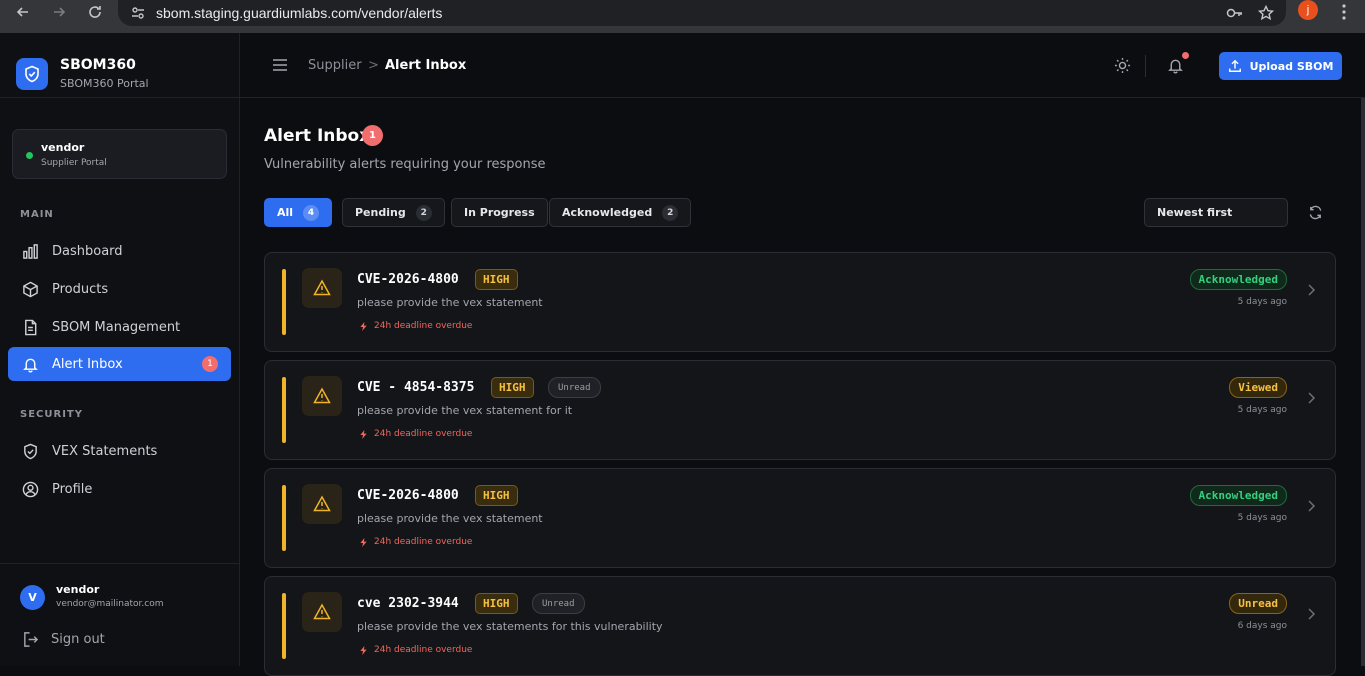  What do you see at coordinates (1308, 10) in the screenshot?
I see `profile-avatar: j` at bounding box center [1308, 10].